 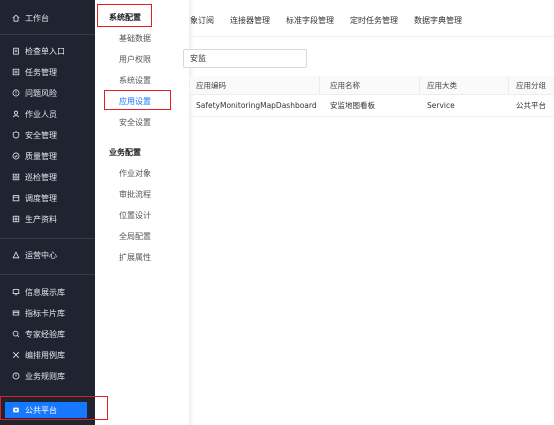 What do you see at coordinates (45, 51) in the screenshot?
I see `sidebar-item-label: 检查单入口` at bounding box center [45, 51].